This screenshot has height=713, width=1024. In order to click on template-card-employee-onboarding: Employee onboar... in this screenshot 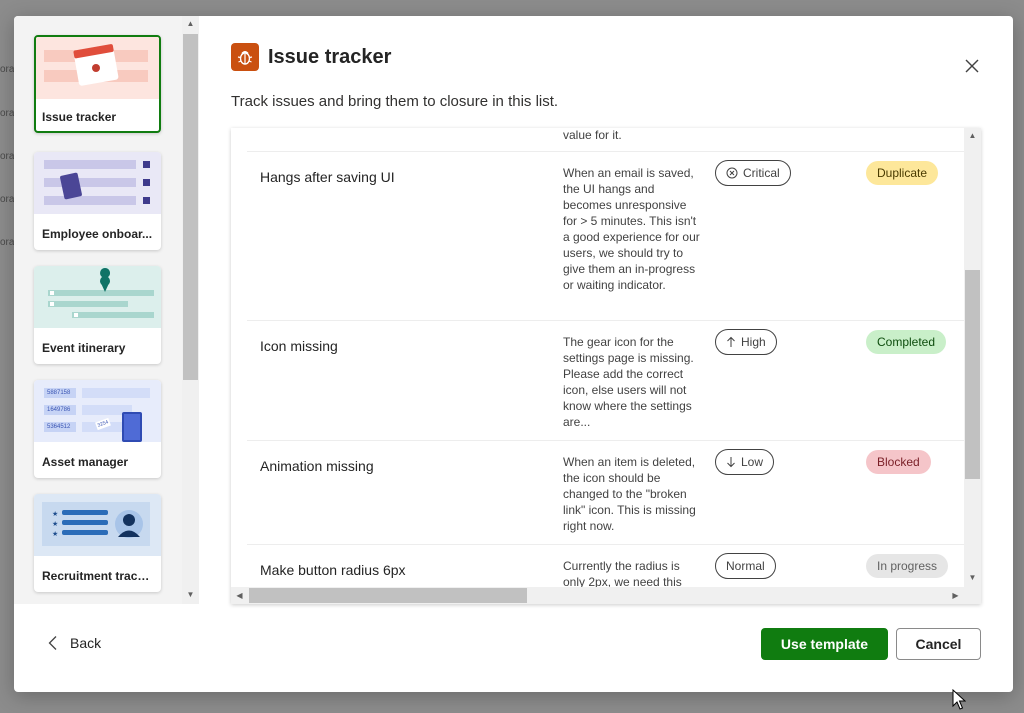, I will do `click(97, 201)`.